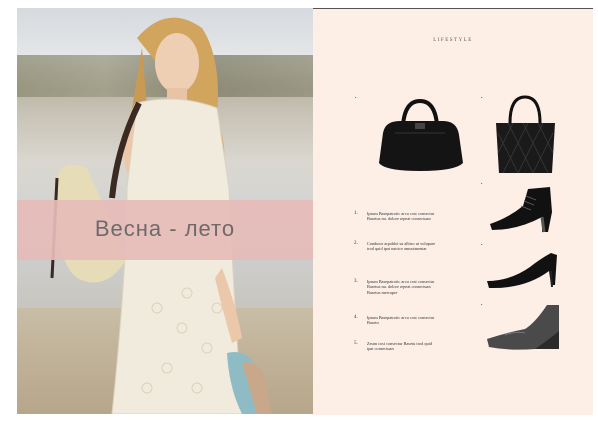  Describe the element at coordinates (356, 243) in the screenshot. I see `item-number: 2.` at that location.